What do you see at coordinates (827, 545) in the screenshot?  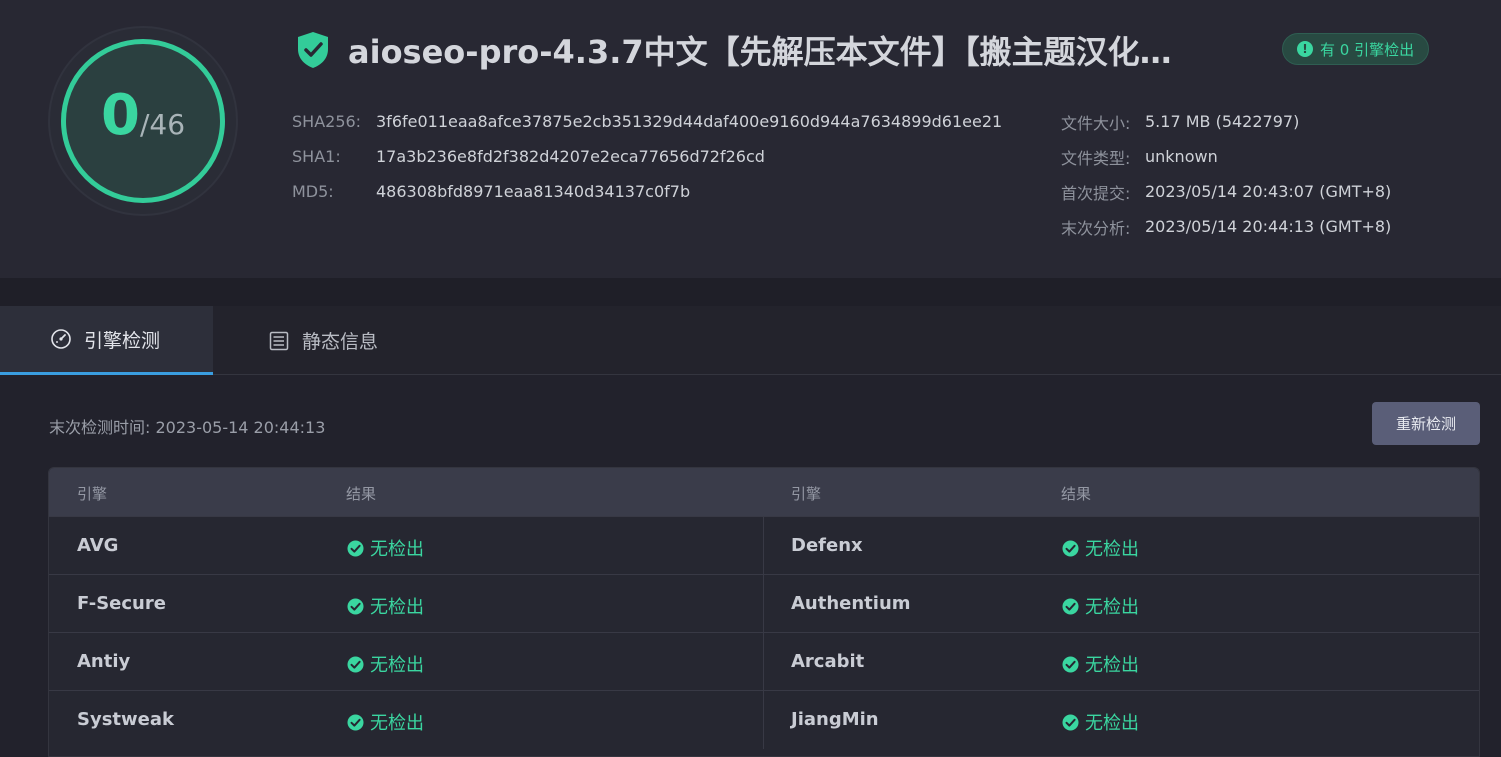 I see `engine-name: Defenx` at bounding box center [827, 545].